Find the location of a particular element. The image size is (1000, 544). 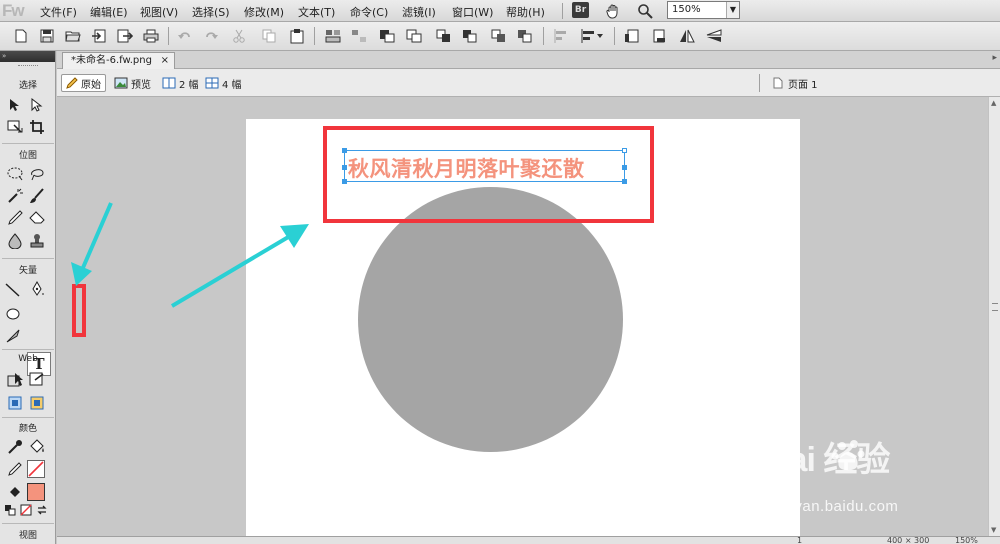

watermark-url: jingyan.baidu.com is located at coordinates (834, 506).